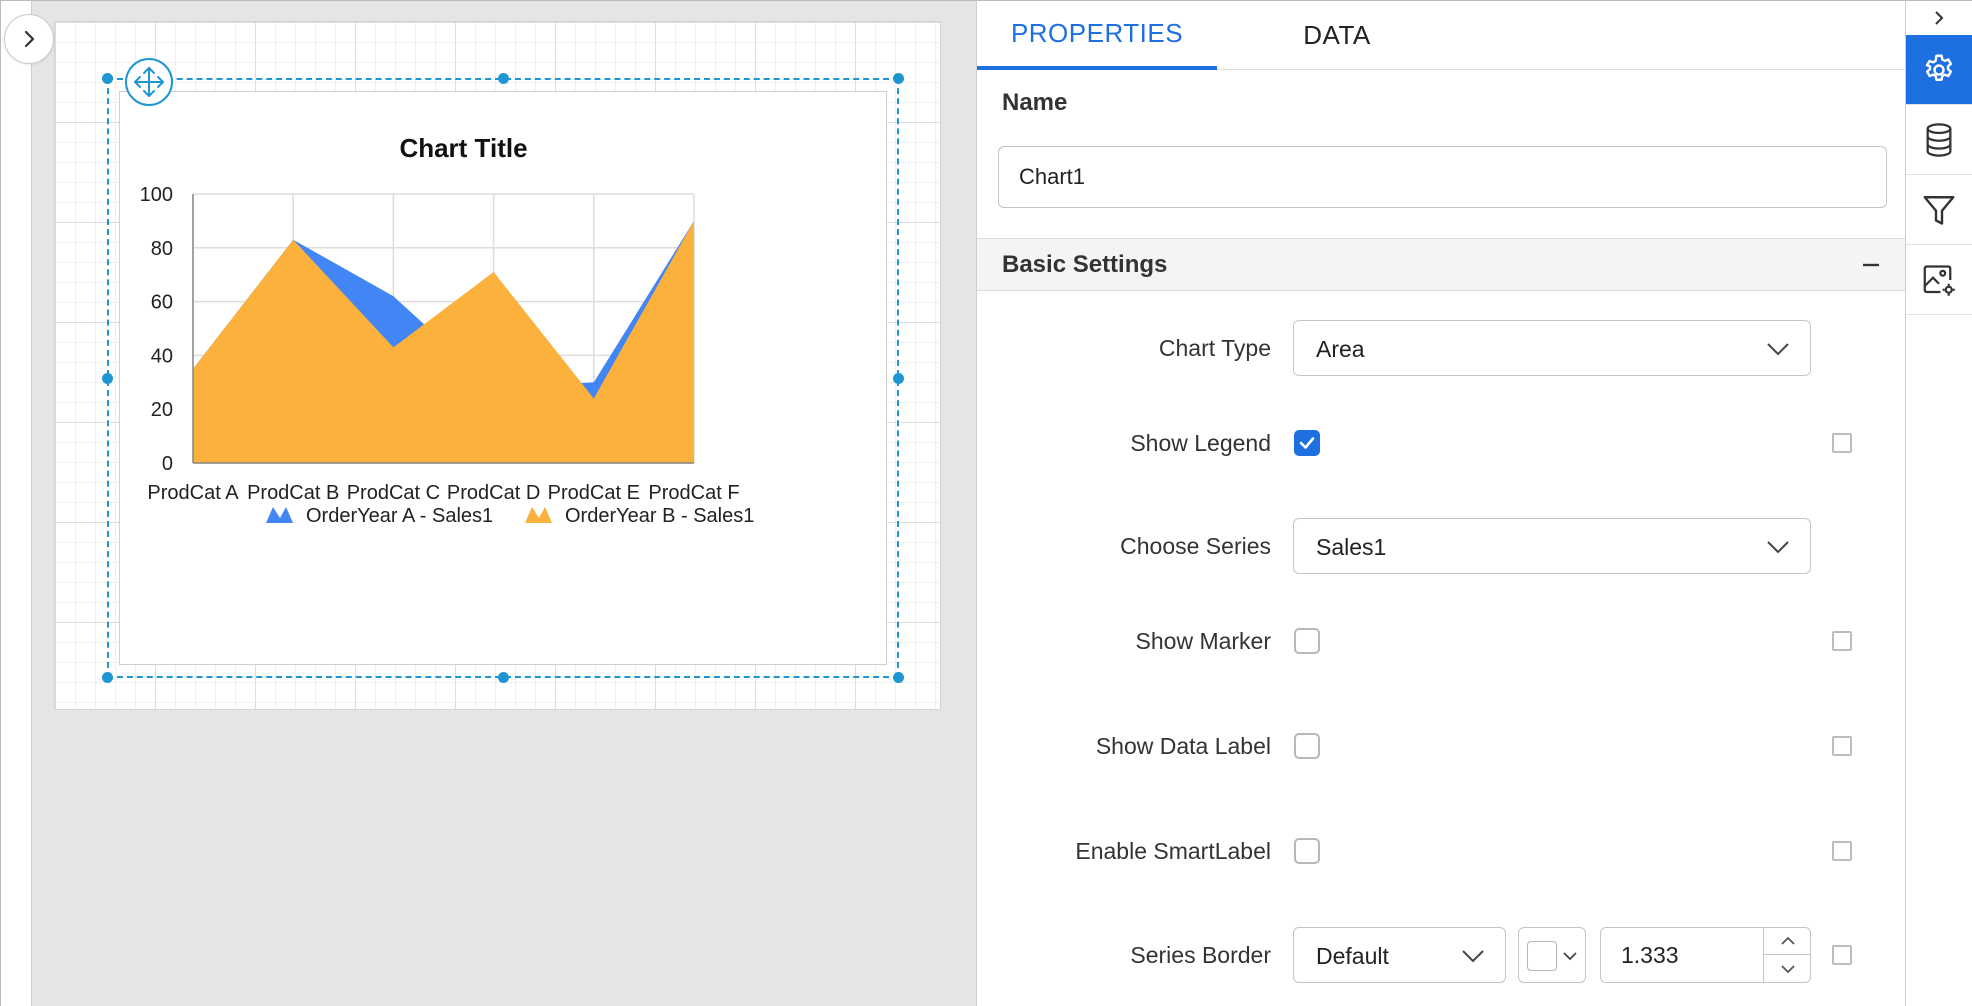 The height and width of the screenshot is (1006, 1972). Describe the element at coordinates (1307, 746) in the screenshot. I see `show-data-label-checkbox` at that location.